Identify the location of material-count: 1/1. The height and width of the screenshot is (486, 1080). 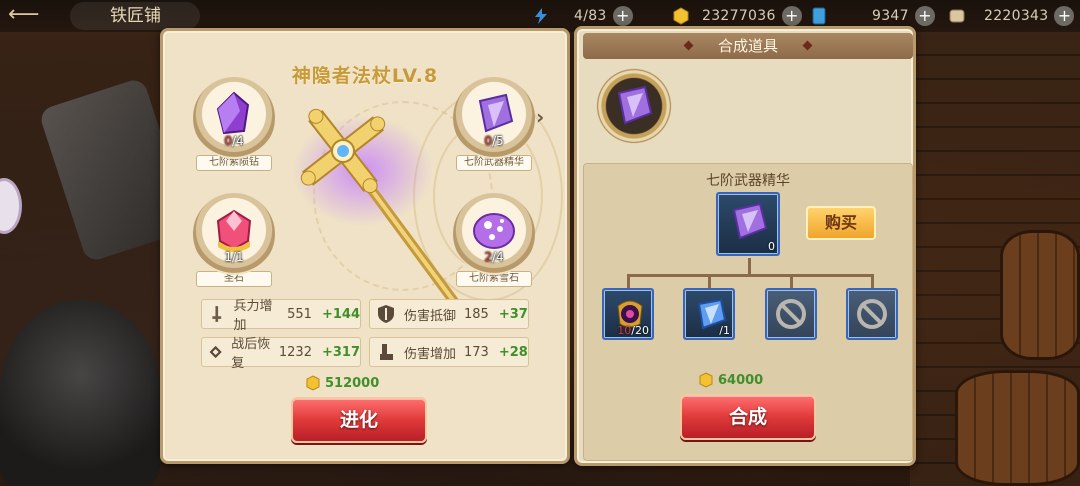
(234, 257).